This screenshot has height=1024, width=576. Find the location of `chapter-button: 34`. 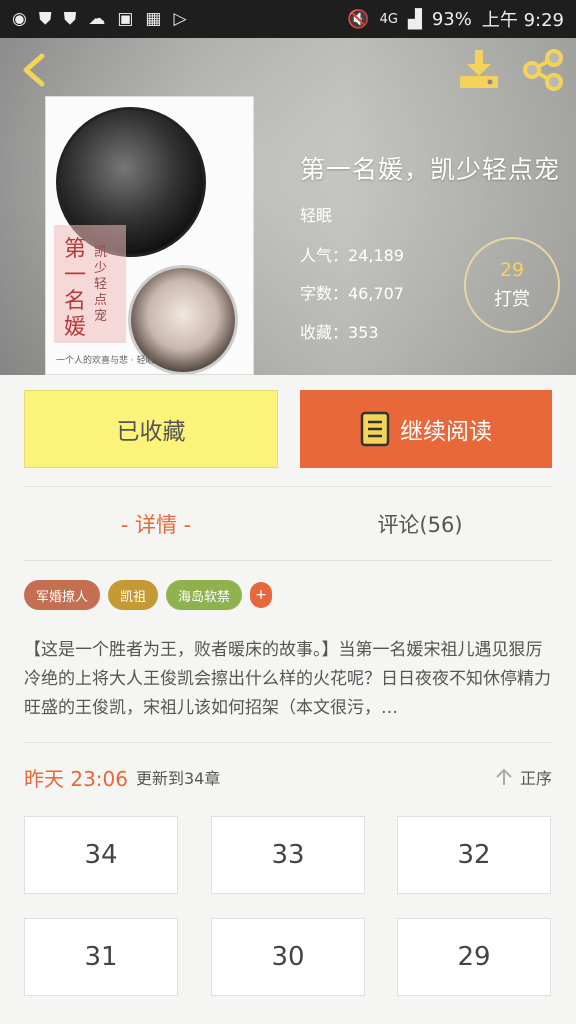

chapter-button: 34 is located at coordinates (101, 855).